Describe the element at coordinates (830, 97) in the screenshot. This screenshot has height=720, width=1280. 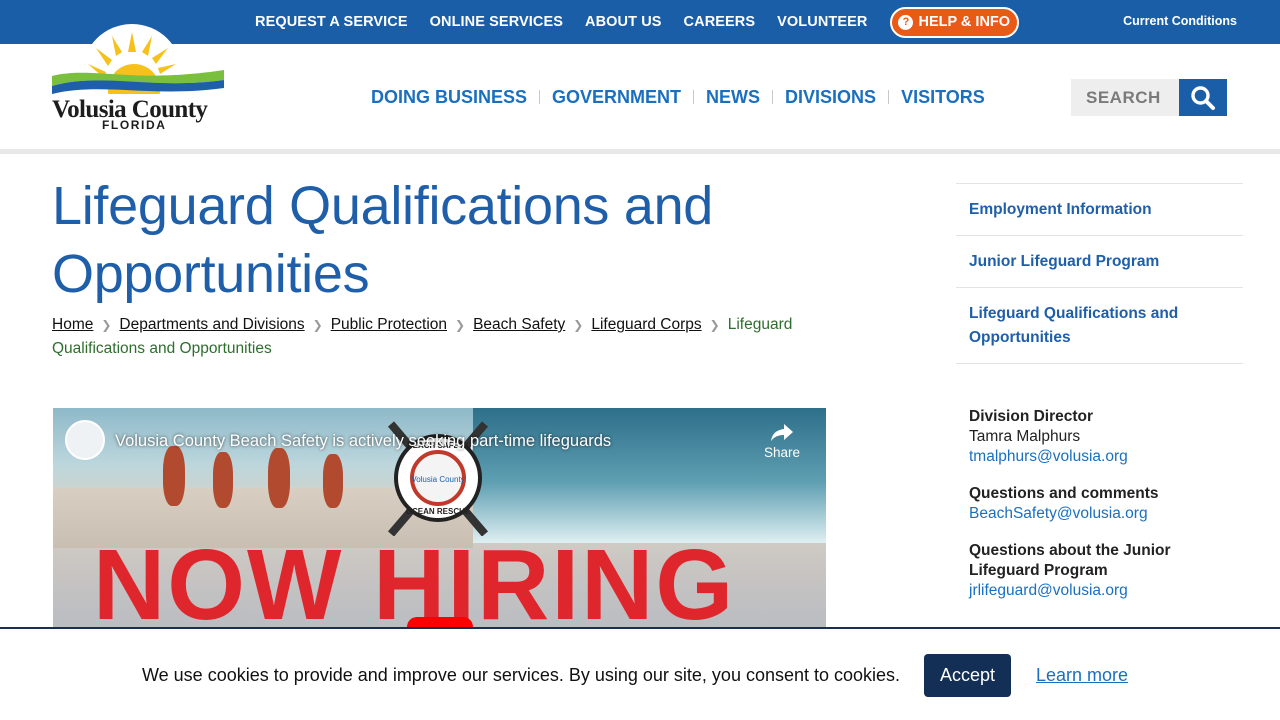
I see `nav-divisions: DIVISIONS` at that location.